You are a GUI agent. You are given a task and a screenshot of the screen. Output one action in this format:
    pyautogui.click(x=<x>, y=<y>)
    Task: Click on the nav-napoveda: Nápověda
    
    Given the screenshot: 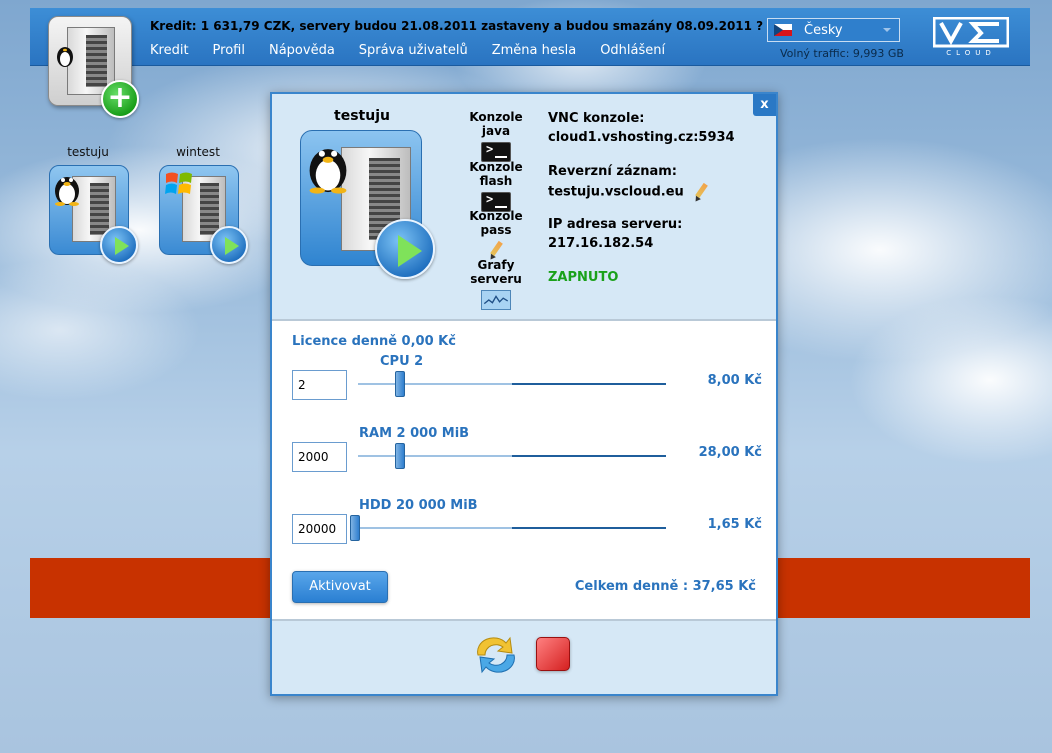 What is the action you would take?
    pyautogui.click(x=302, y=50)
    